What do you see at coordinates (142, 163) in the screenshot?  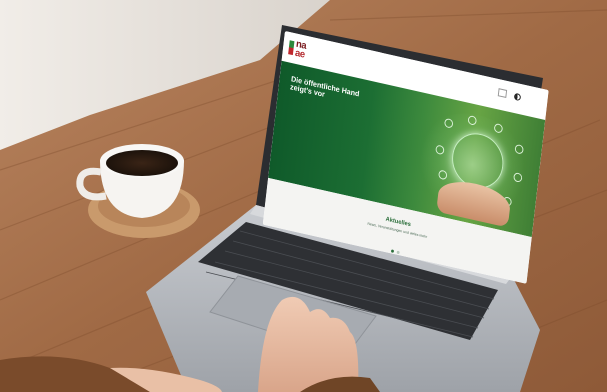 I see `coffee` at bounding box center [142, 163].